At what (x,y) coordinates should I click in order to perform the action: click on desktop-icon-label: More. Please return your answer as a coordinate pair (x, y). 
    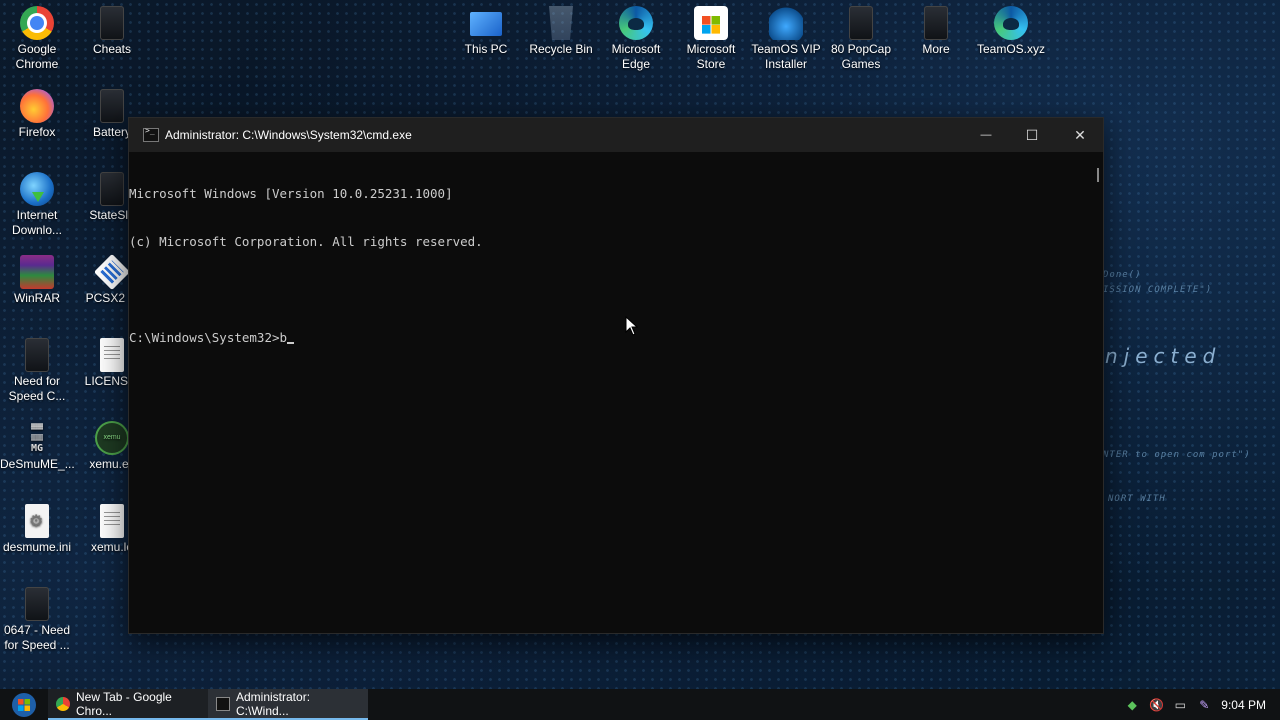
    Looking at the image, I should click on (936, 49).